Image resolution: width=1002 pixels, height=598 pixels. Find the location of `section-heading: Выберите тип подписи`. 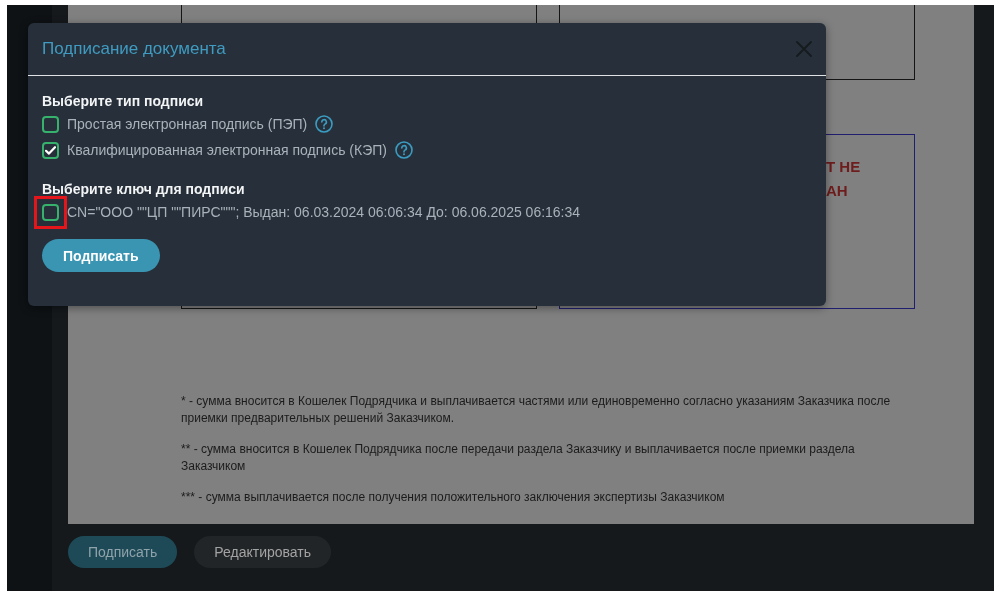

section-heading: Выберите тип подписи is located at coordinates (123, 101).